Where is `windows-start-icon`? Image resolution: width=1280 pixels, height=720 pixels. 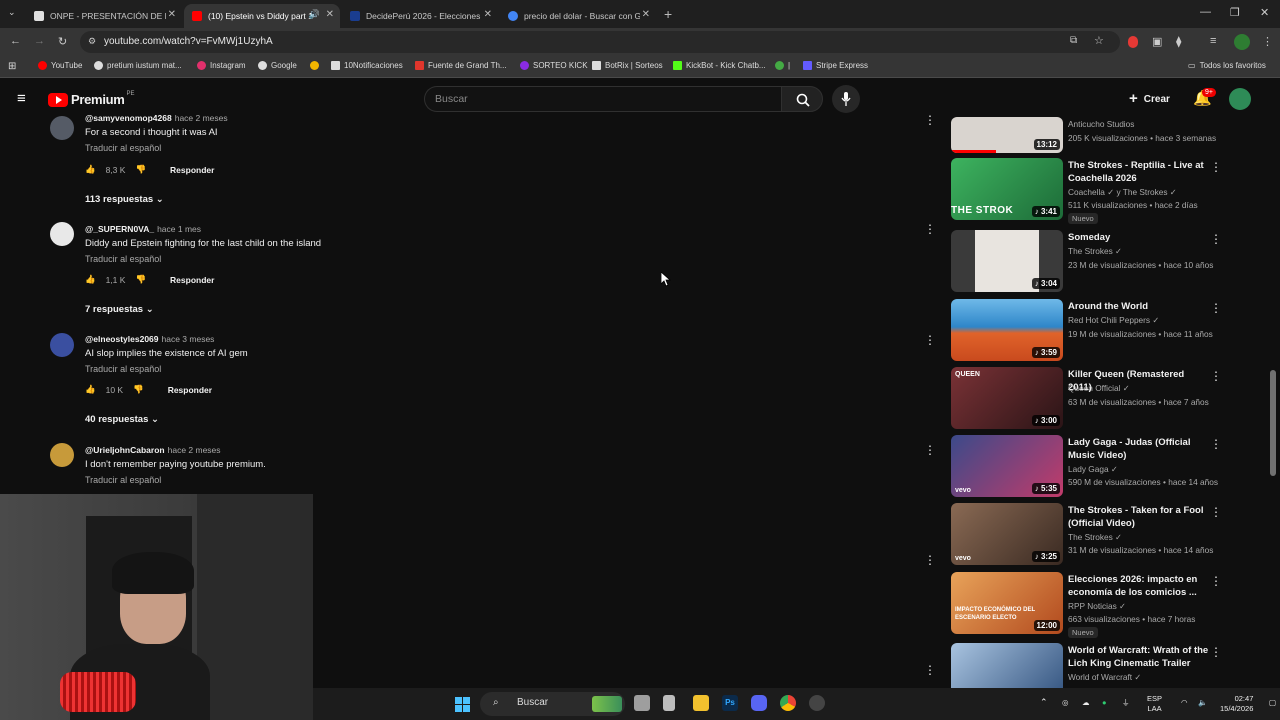 windows-start-icon is located at coordinates (462, 704).